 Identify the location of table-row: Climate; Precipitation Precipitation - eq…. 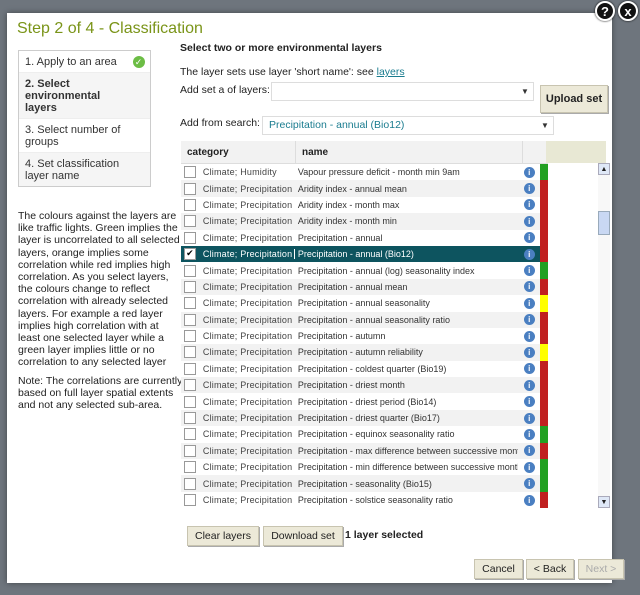
(364, 434).